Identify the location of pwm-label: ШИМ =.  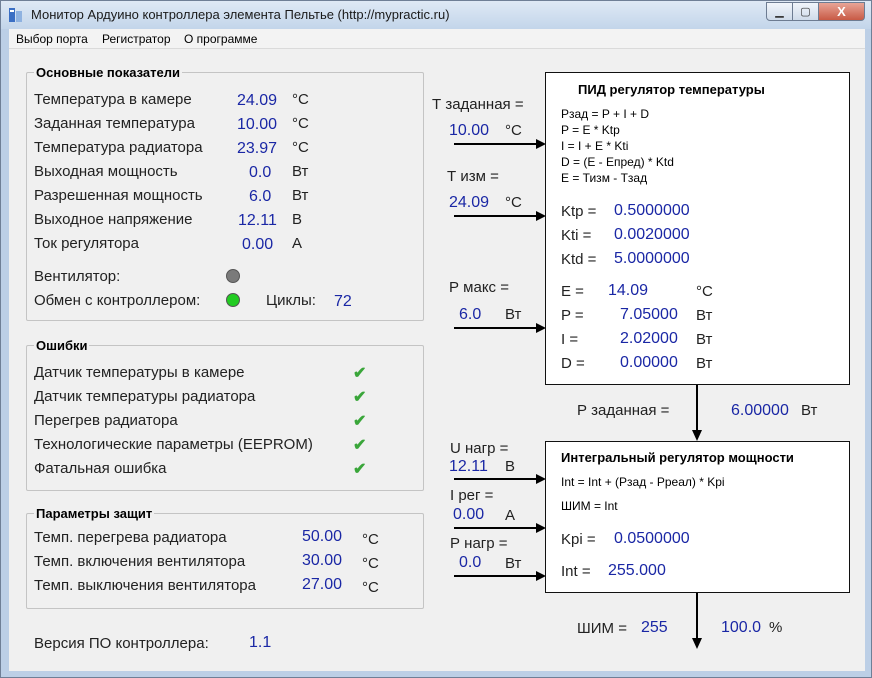
(602, 628).